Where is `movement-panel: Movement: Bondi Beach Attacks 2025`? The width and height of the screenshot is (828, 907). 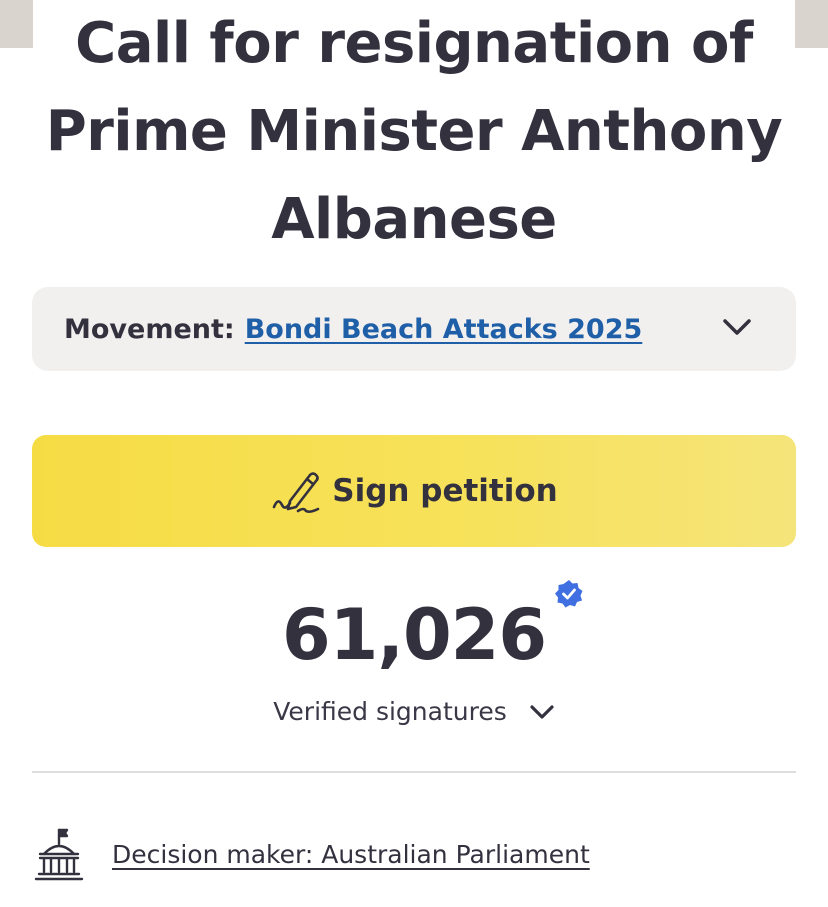 movement-panel: Movement: Bondi Beach Attacks 2025 is located at coordinates (414, 329).